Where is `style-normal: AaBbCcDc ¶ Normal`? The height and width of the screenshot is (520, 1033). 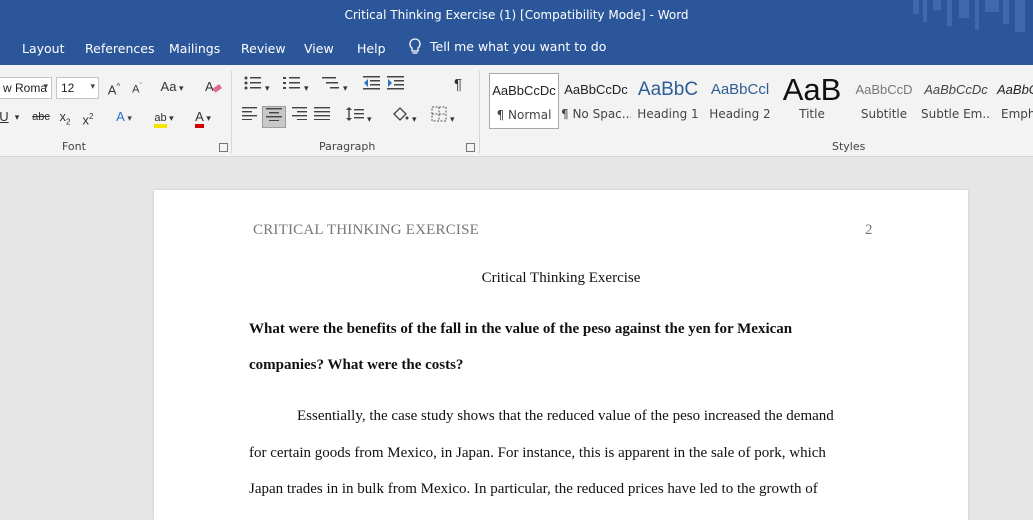 style-normal: AaBbCcDc ¶ Normal is located at coordinates (524, 101).